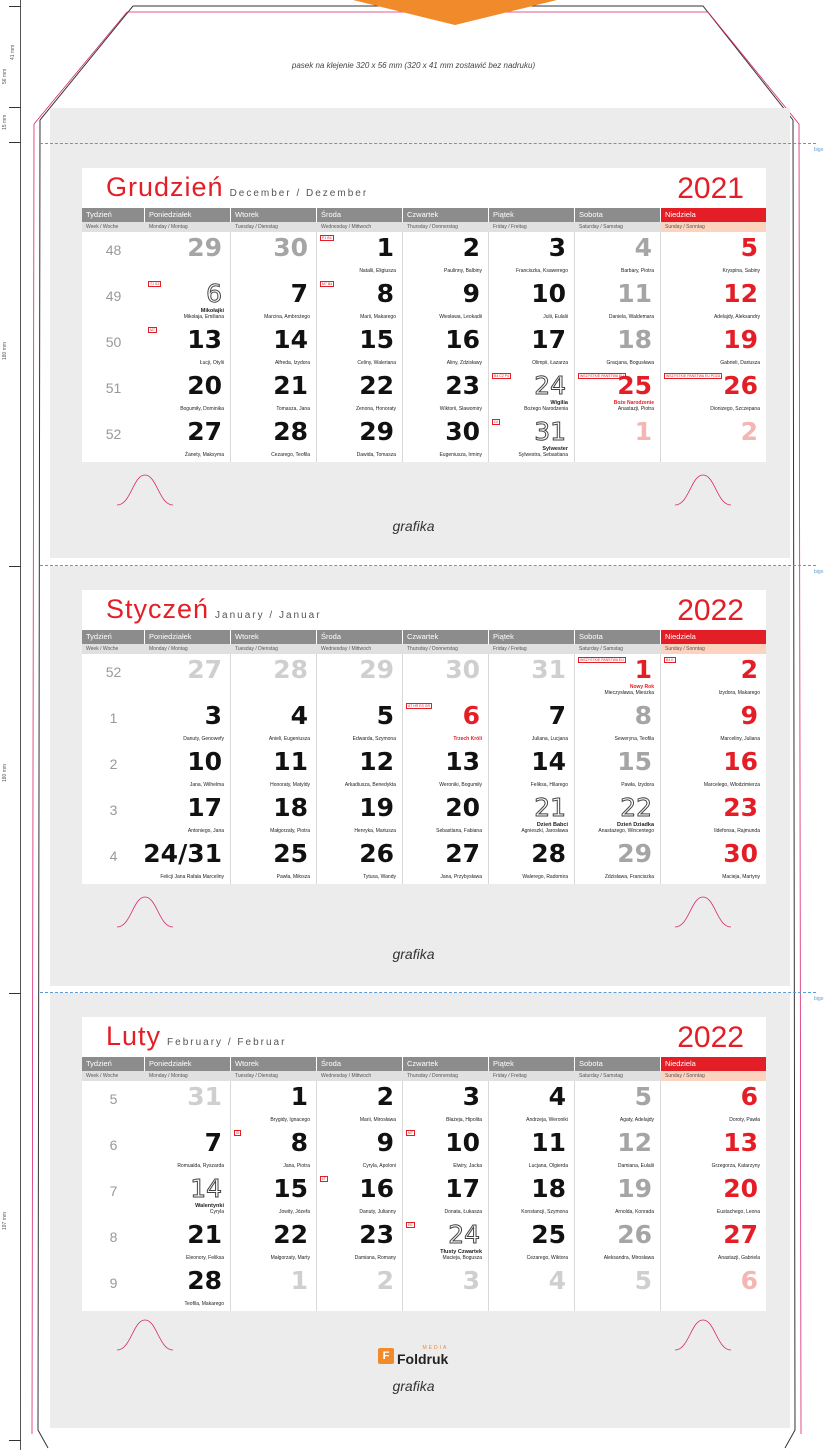  Describe the element at coordinates (460, 317) in the screenshot. I see `name-days: Wiesława, Leokadii` at that location.